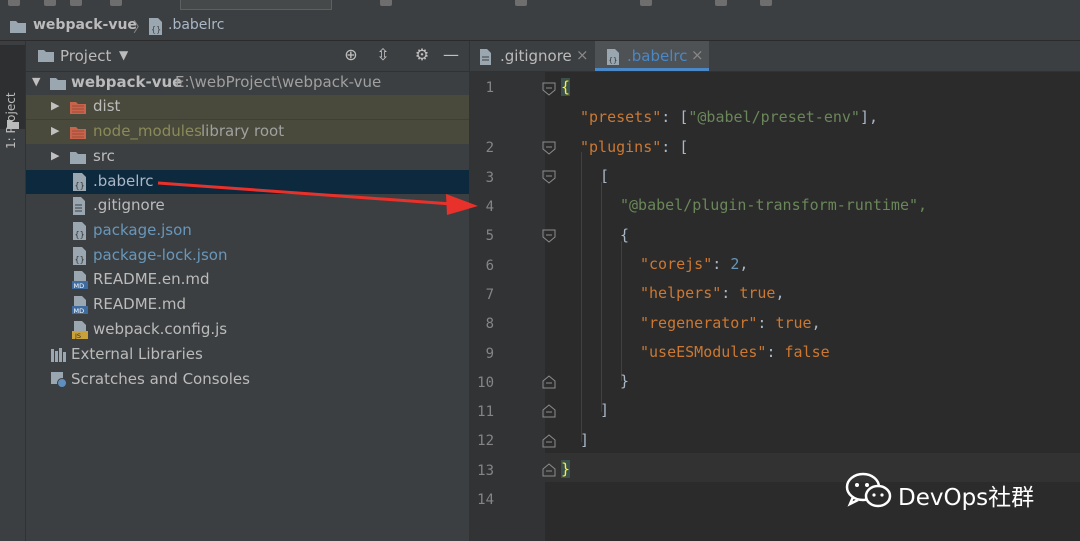  I want to click on tree-item-src: ▶ src, so click(247, 157).